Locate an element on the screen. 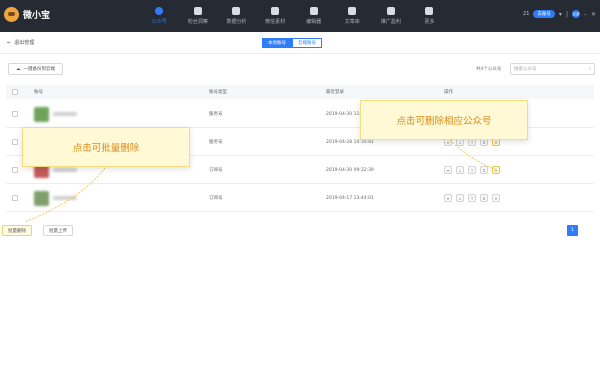  header-account: 账号 is located at coordinates (38, 92).